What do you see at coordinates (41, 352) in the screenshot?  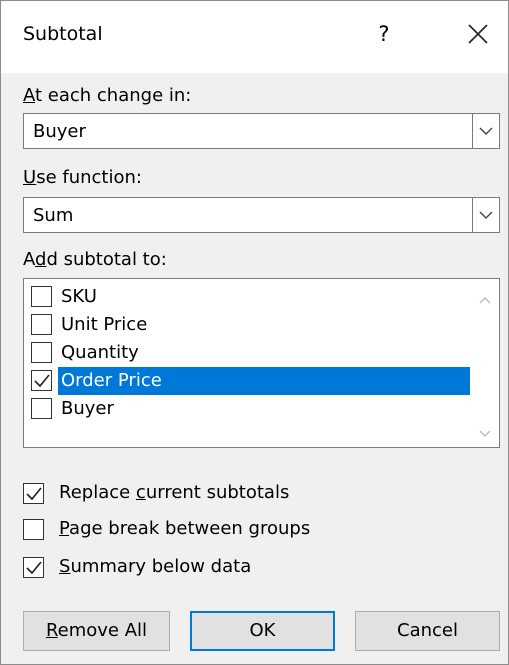 I see `quantity-checkbox` at bounding box center [41, 352].